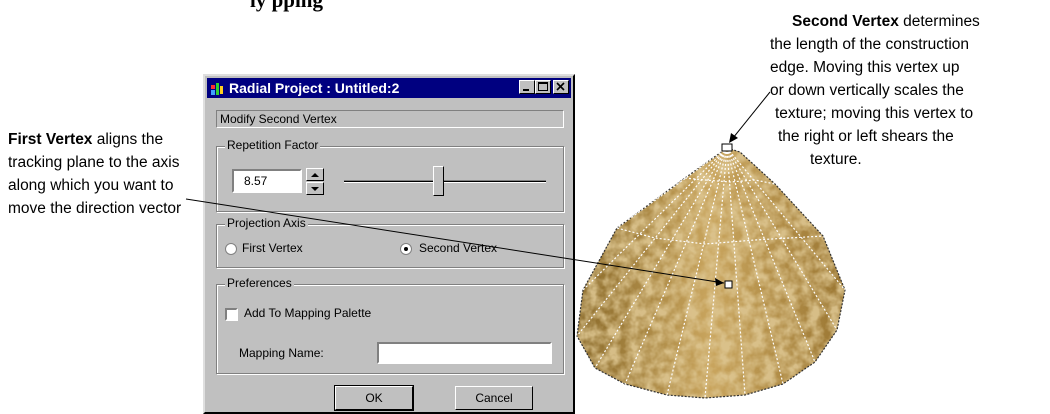 This screenshot has width=1050, height=414. Describe the element at coordinates (455, 241) in the screenshot. I see `first-vertex-leader` at that location.